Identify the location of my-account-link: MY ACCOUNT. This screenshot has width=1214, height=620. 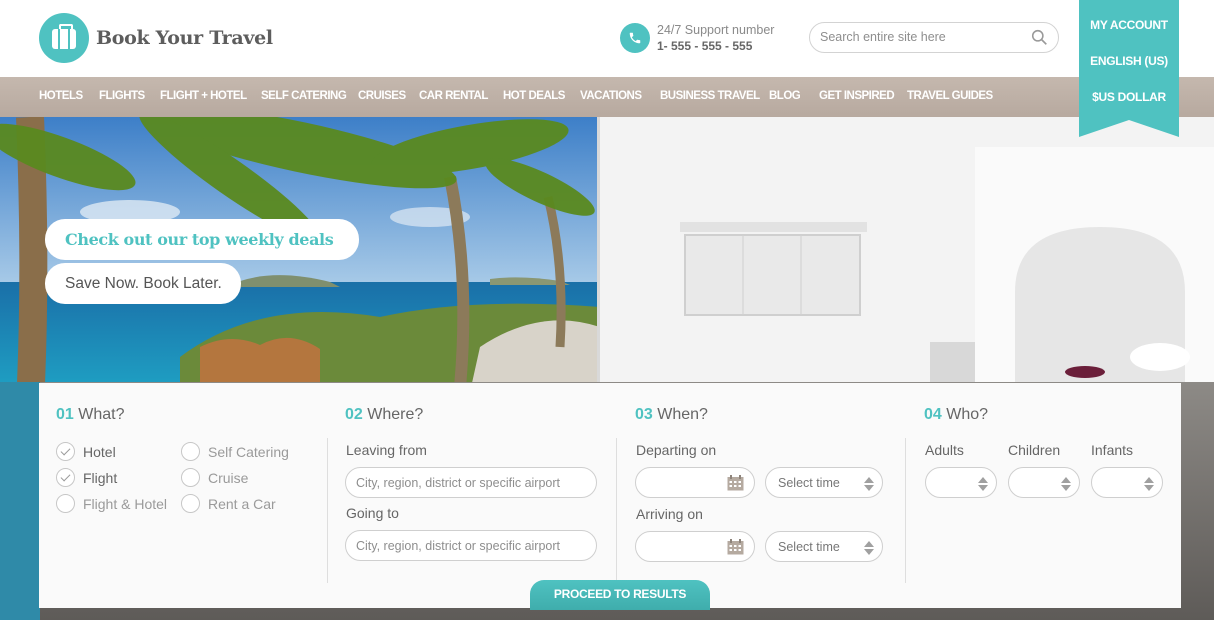
(1129, 25).